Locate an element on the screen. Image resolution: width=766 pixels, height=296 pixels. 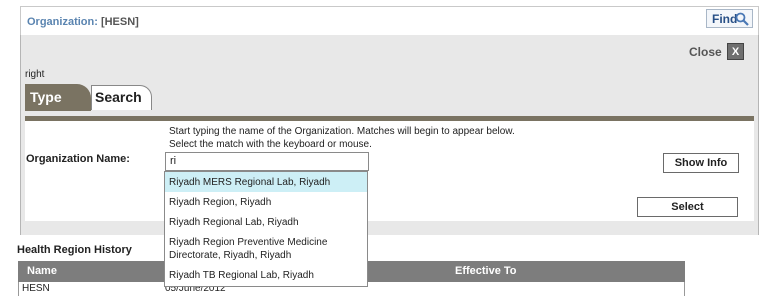
autocomplete-item: Riyadh Regional Lab, Riyadh is located at coordinates (266, 225).